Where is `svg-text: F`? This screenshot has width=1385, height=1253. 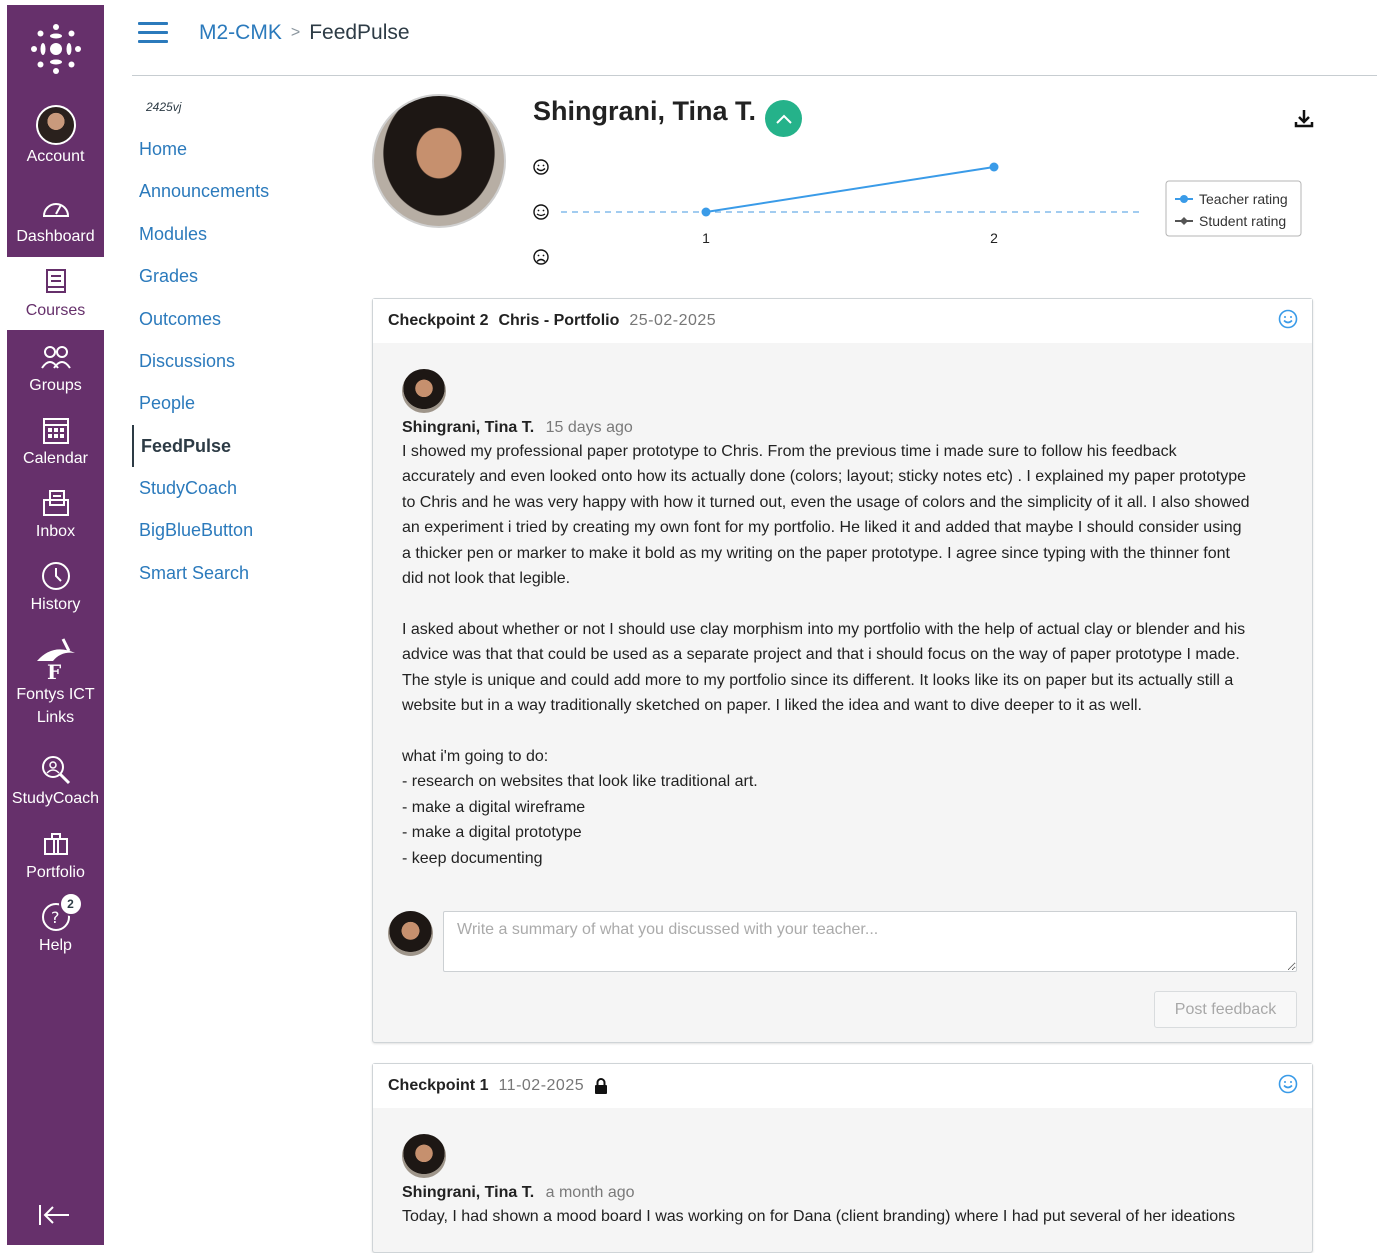
svg-text: F is located at coordinates (54, 670).